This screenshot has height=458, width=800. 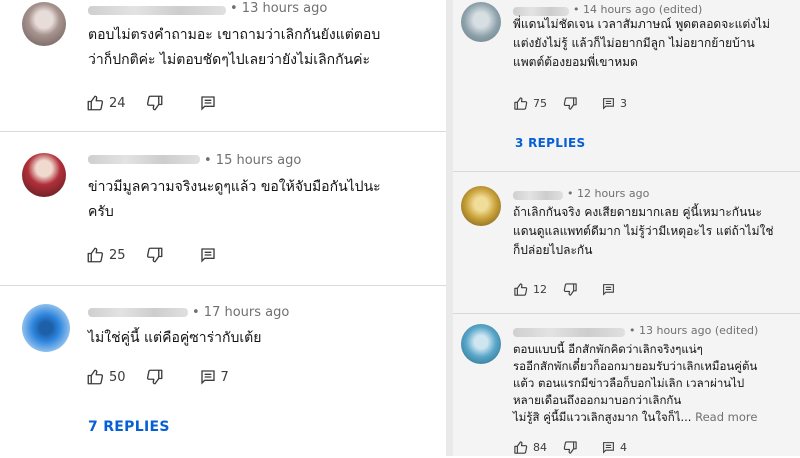 I want to click on comment-actions: 50 7, so click(x=167, y=377).